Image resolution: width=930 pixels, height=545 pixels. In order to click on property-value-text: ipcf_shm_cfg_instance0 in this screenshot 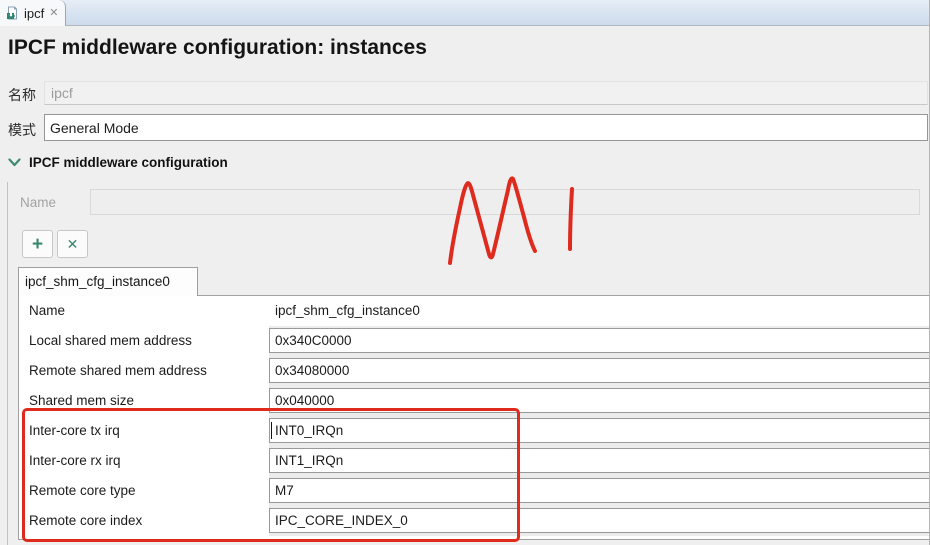, I will do `click(347, 310)`.